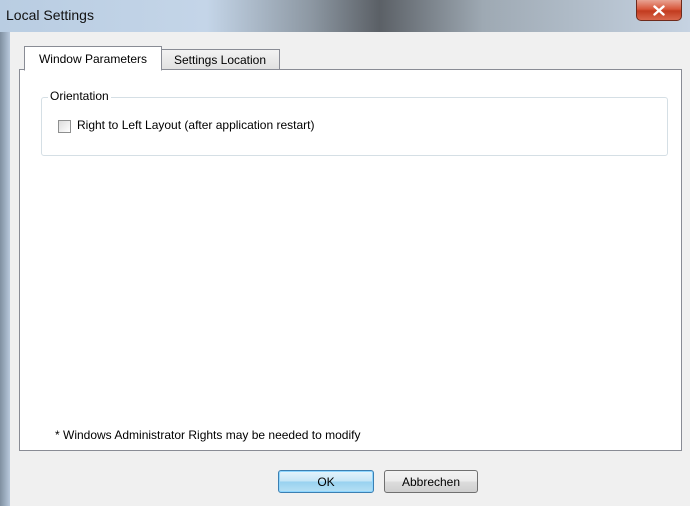 The width and height of the screenshot is (690, 506). Describe the element at coordinates (64, 126) in the screenshot. I see `right-to-left-checkbox` at that location.